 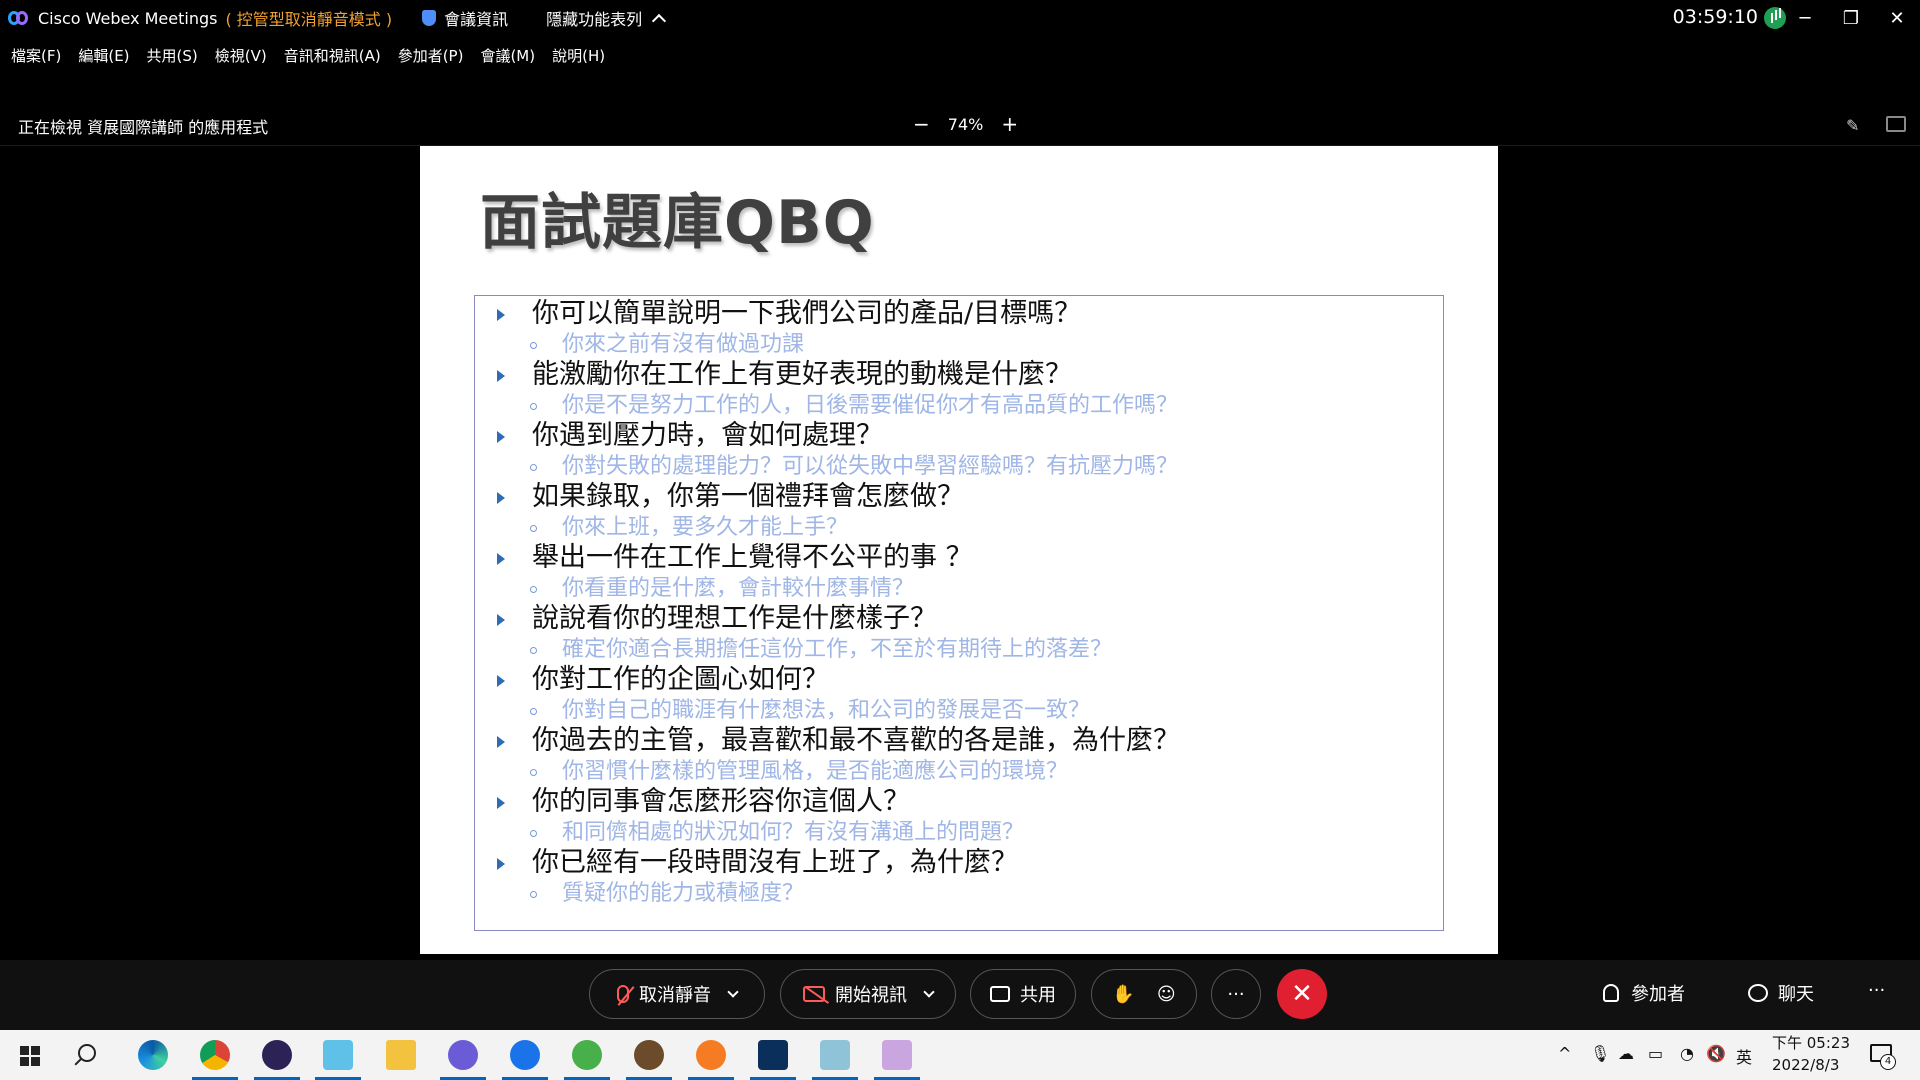 What do you see at coordinates (1806, 1065) in the screenshot?
I see `system-date: 2022/8/3` at bounding box center [1806, 1065].